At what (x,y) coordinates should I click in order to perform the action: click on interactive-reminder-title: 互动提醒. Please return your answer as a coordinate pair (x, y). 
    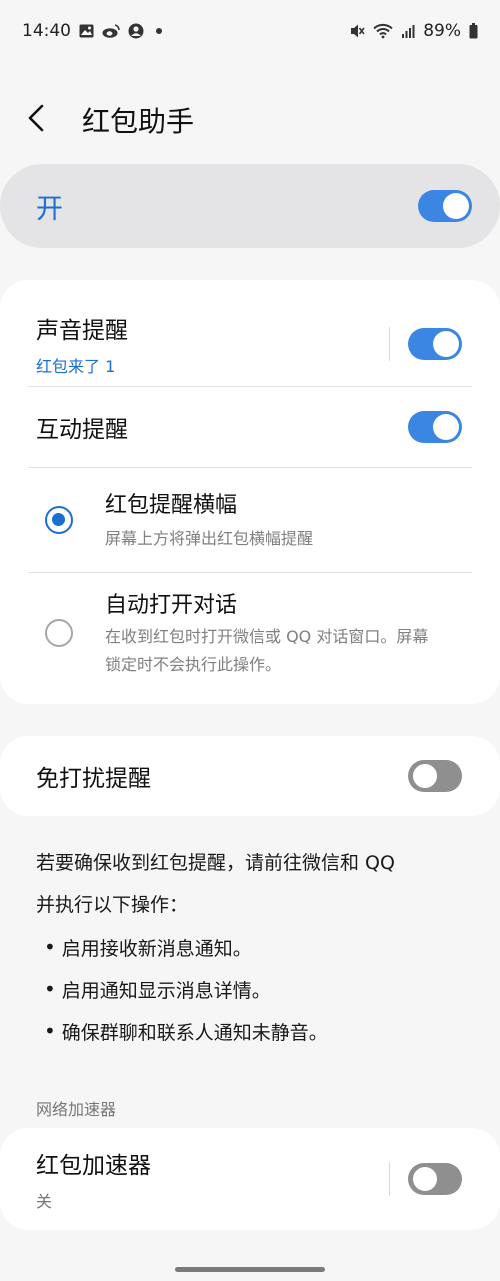
    Looking at the image, I should click on (82, 430).